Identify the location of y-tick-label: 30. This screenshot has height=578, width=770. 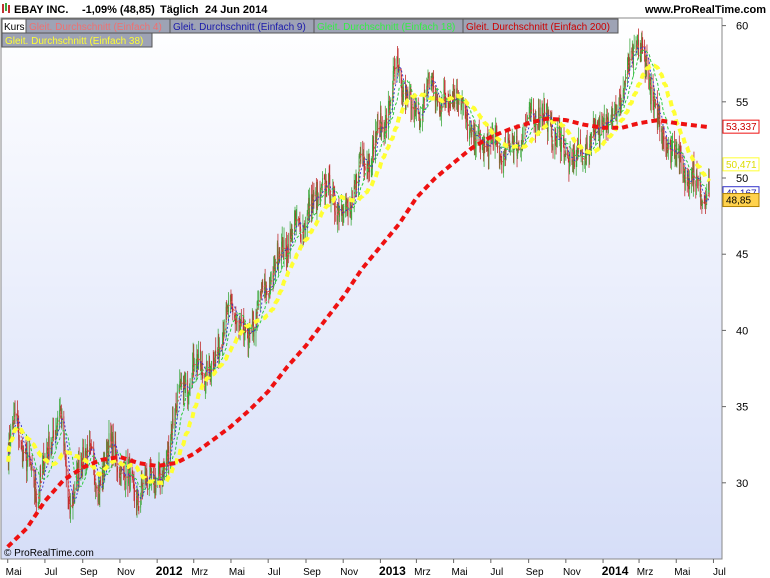
(742, 484).